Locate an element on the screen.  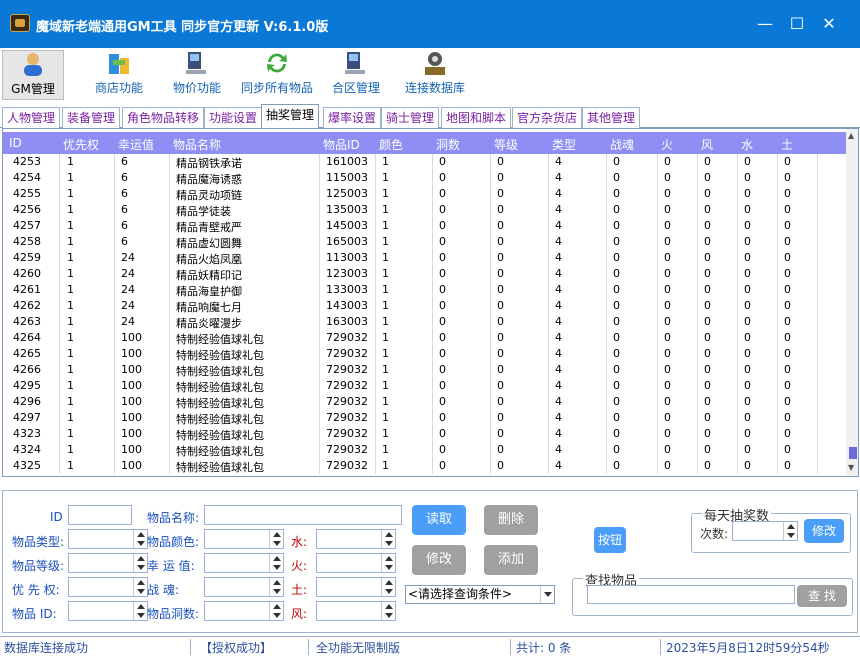
chevron-down-icon is located at coordinates (547, 594).